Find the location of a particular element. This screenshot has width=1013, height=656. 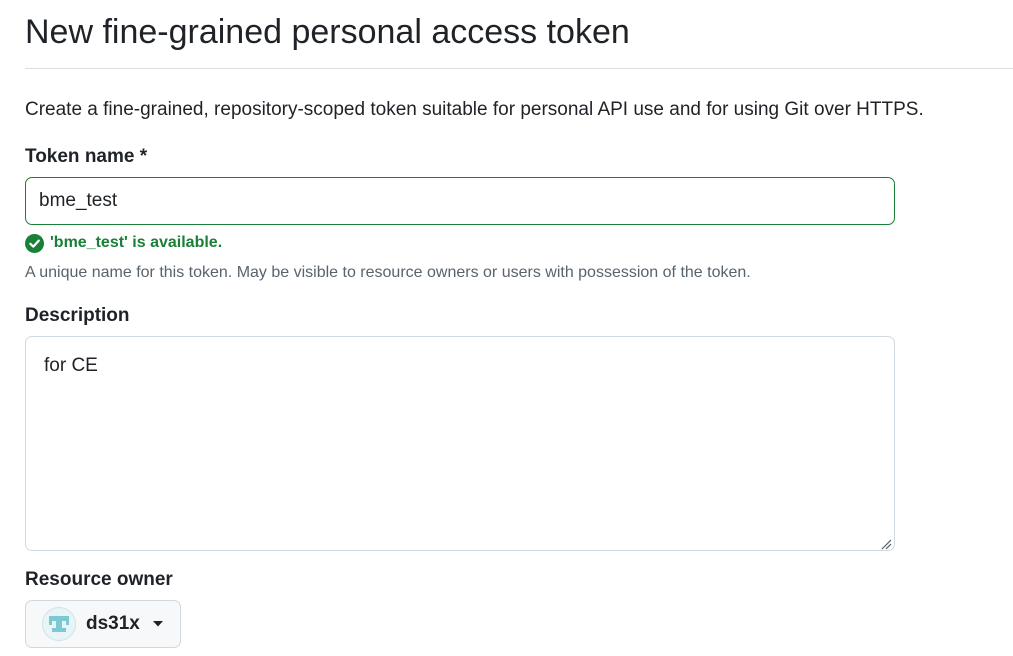

resource-owner-dropdown: ds31x is located at coordinates (103, 624).